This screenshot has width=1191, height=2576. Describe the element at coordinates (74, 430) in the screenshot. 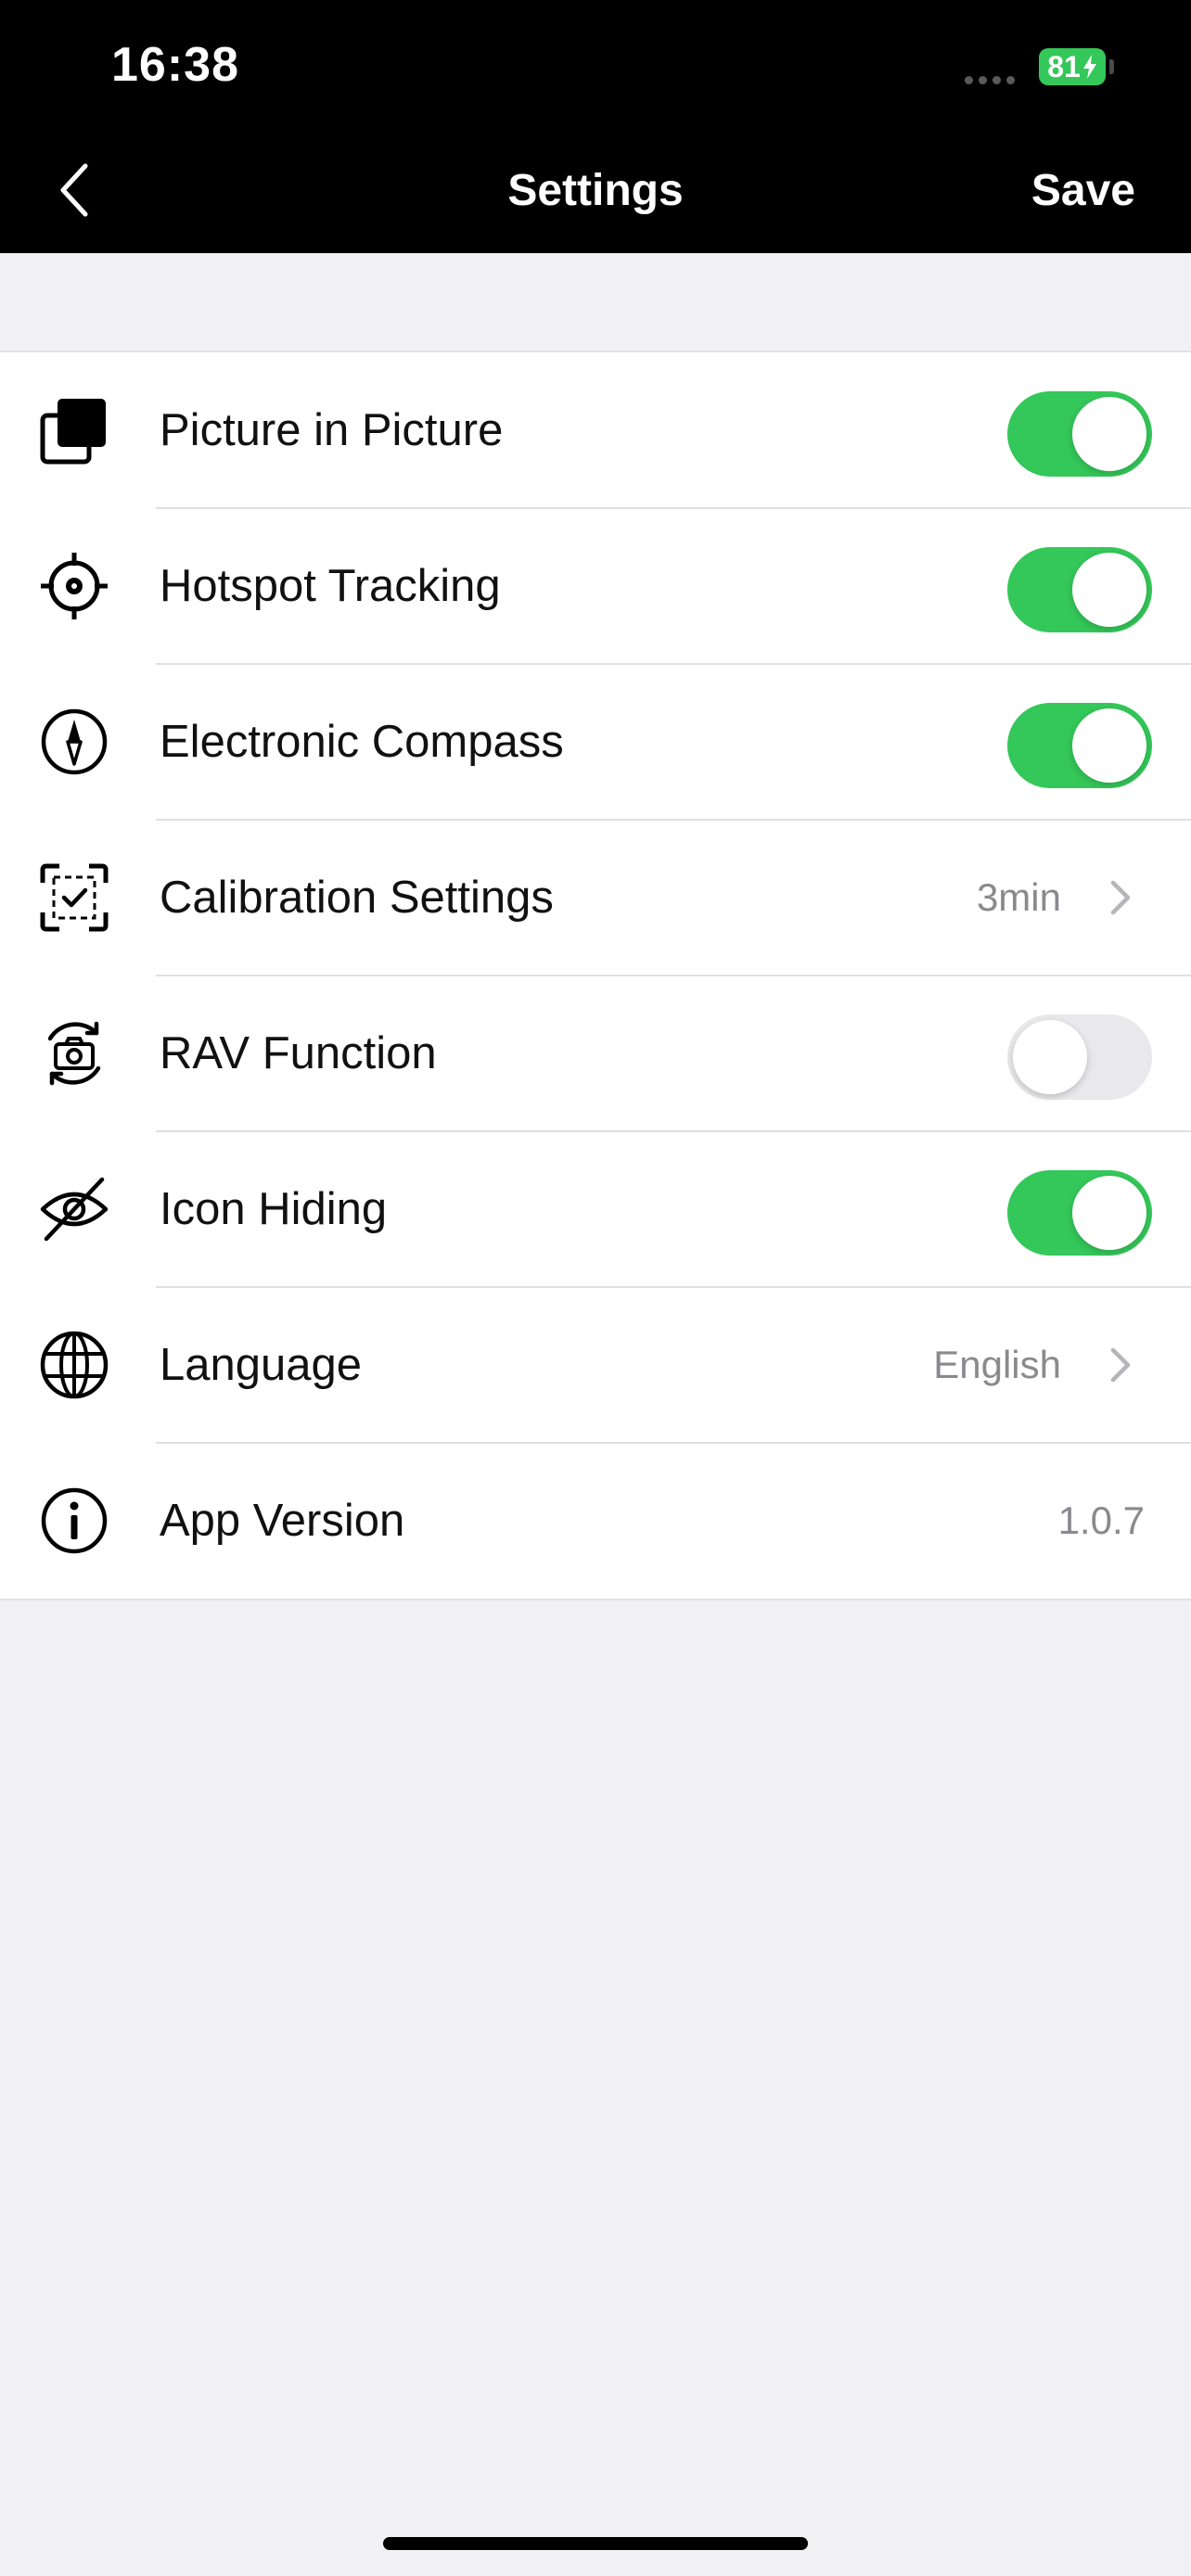

I see `picture-in-picture-icon` at that location.